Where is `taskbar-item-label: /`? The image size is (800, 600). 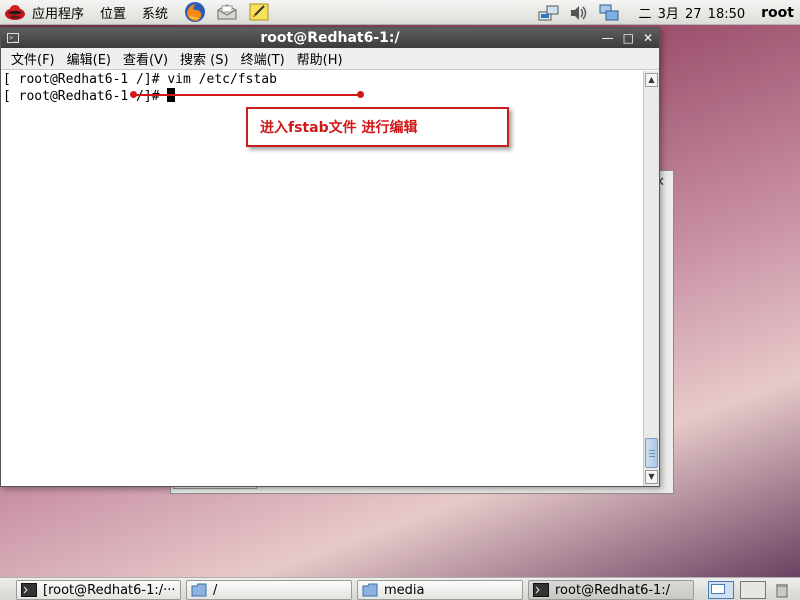 taskbar-item-label: / is located at coordinates (215, 590).